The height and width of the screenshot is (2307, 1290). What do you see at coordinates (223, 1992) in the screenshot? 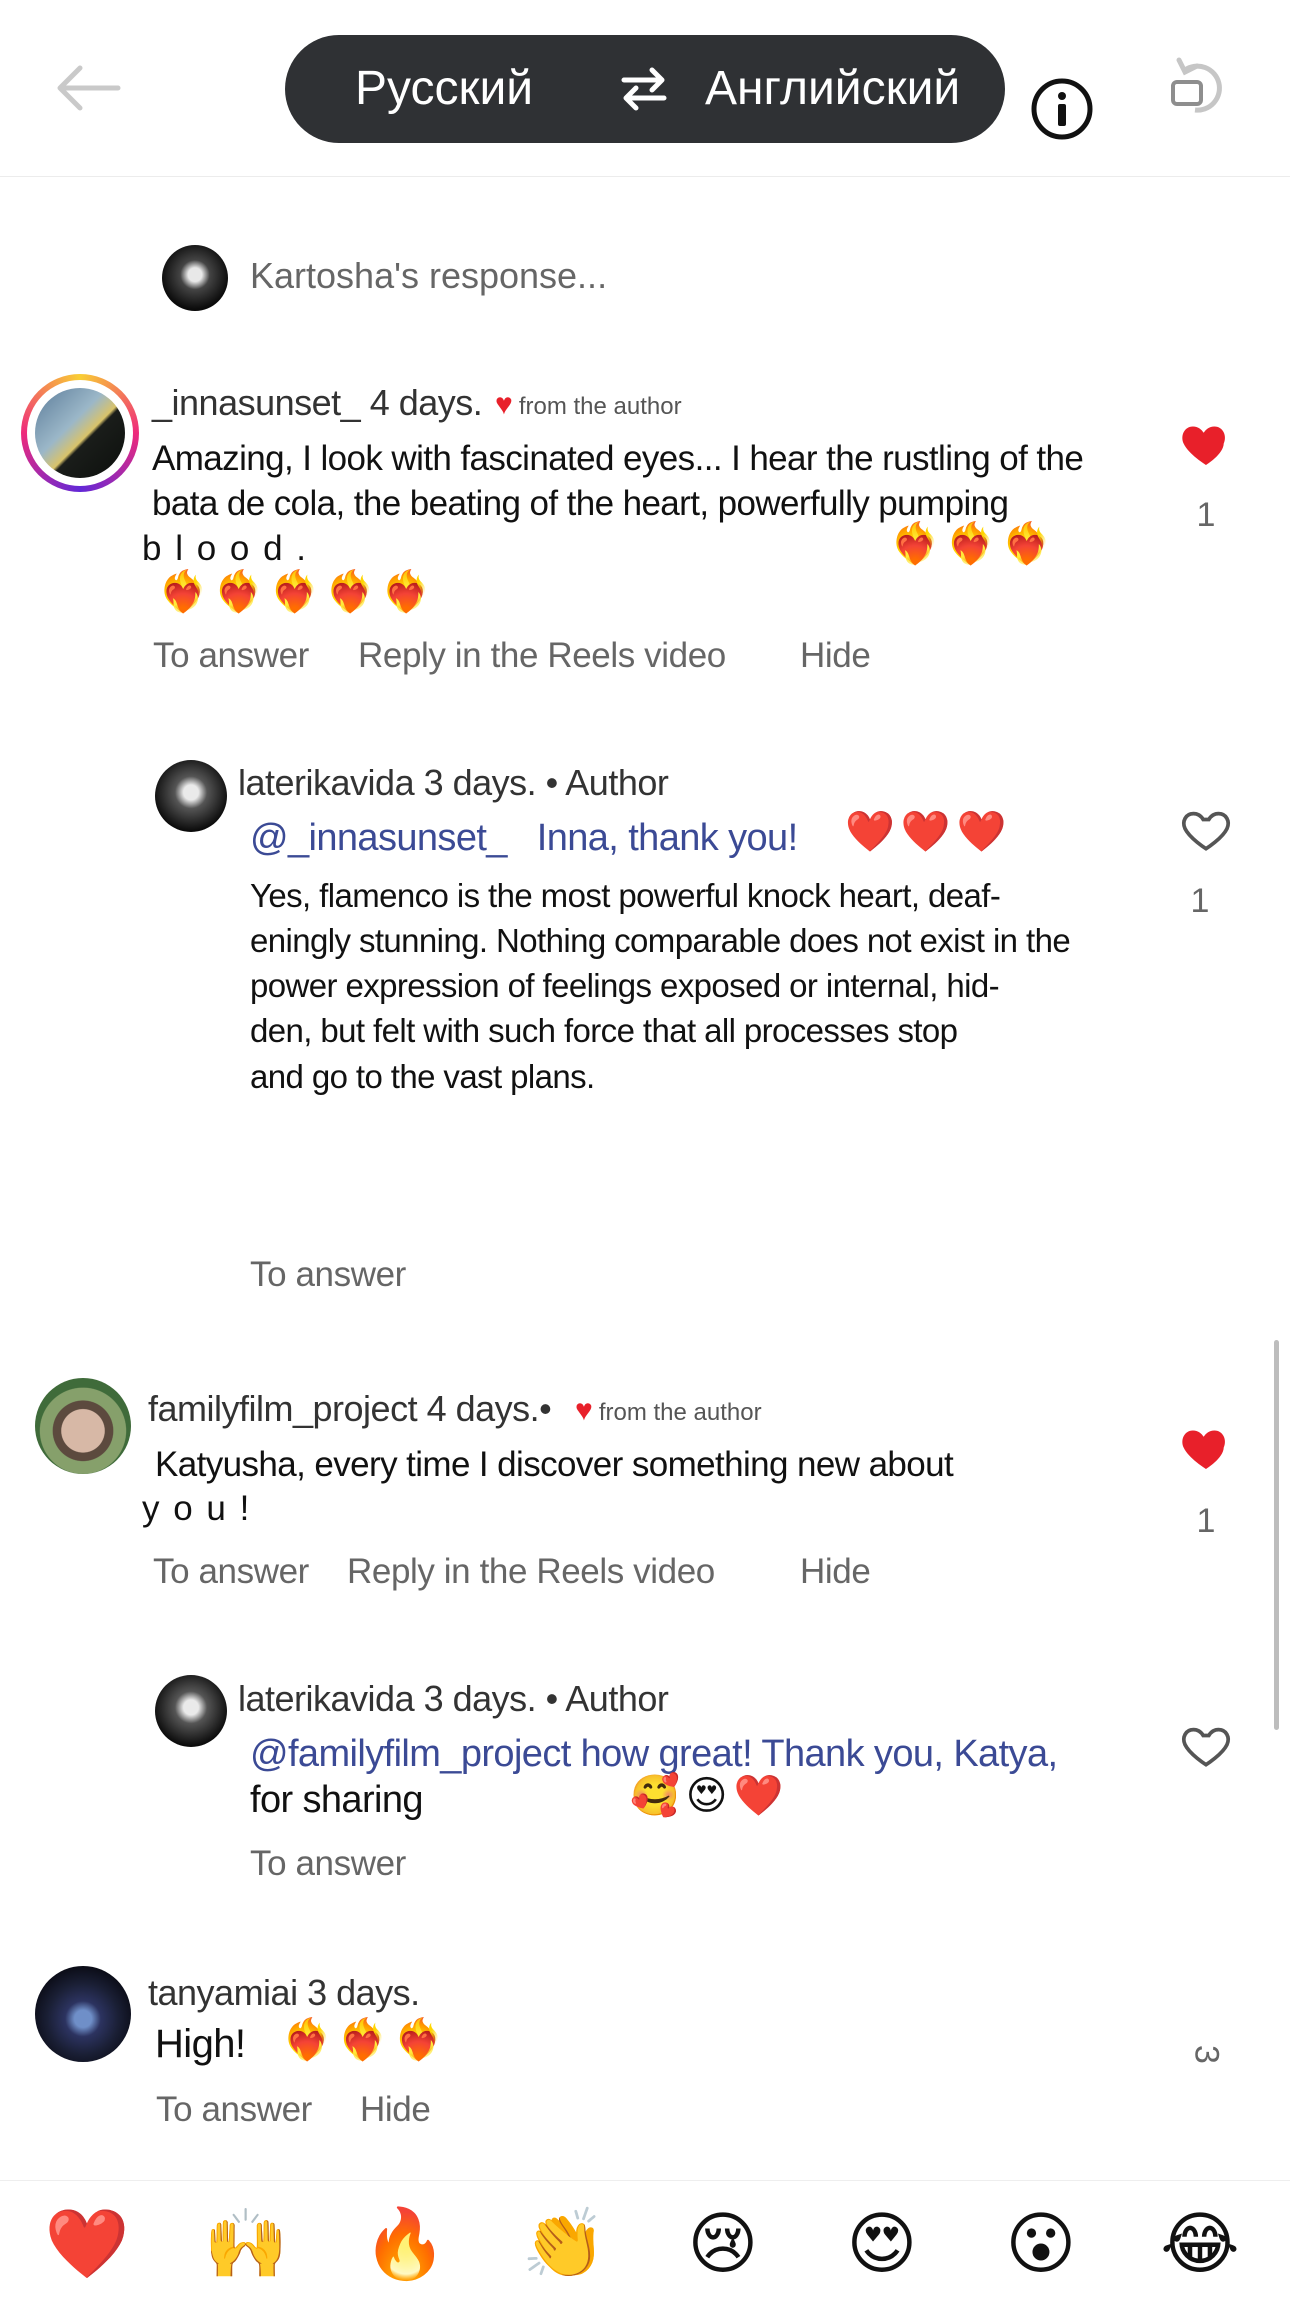
I see `username: tanyamiai` at bounding box center [223, 1992].